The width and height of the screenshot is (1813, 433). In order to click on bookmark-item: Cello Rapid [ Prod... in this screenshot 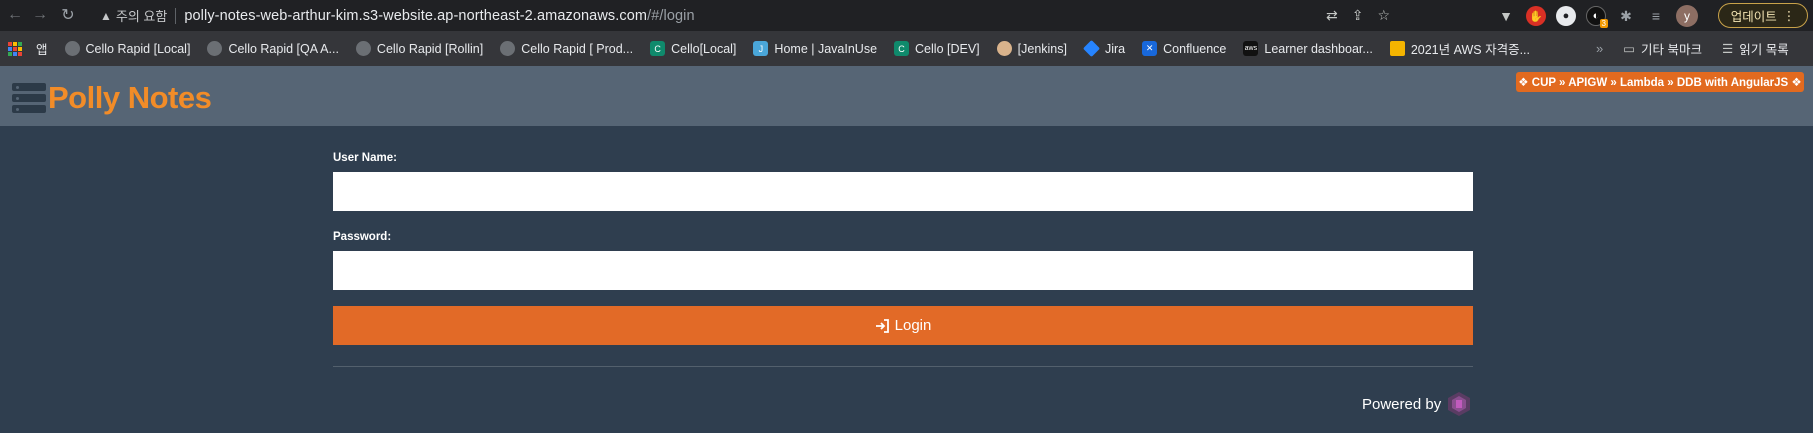, I will do `click(566, 48)`.